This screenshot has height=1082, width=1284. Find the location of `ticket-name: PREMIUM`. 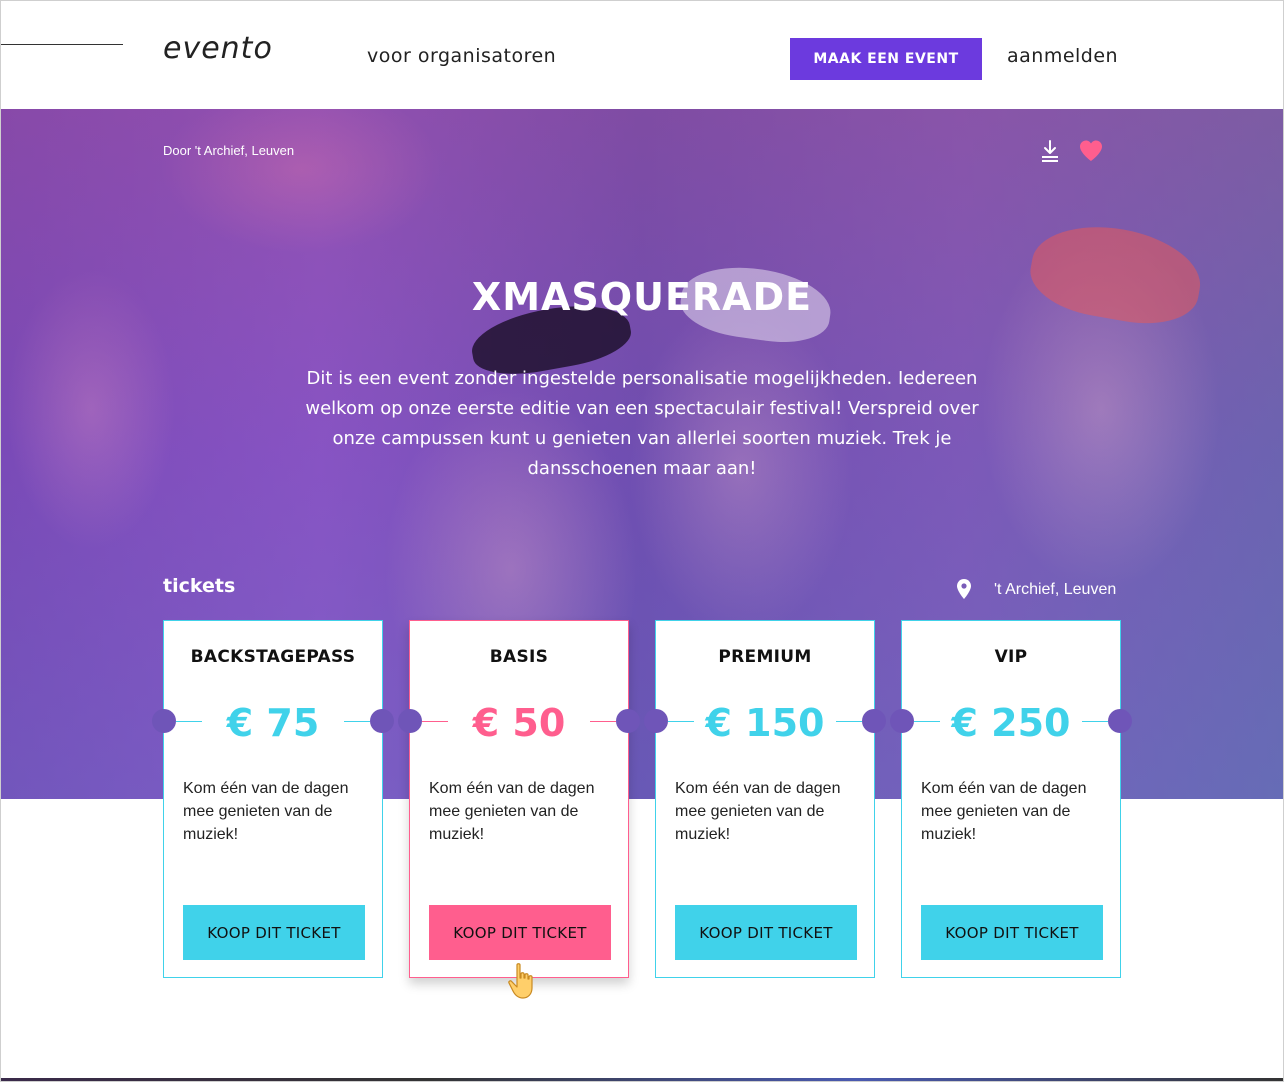

ticket-name: PREMIUM is located at coordinates (765, 657).